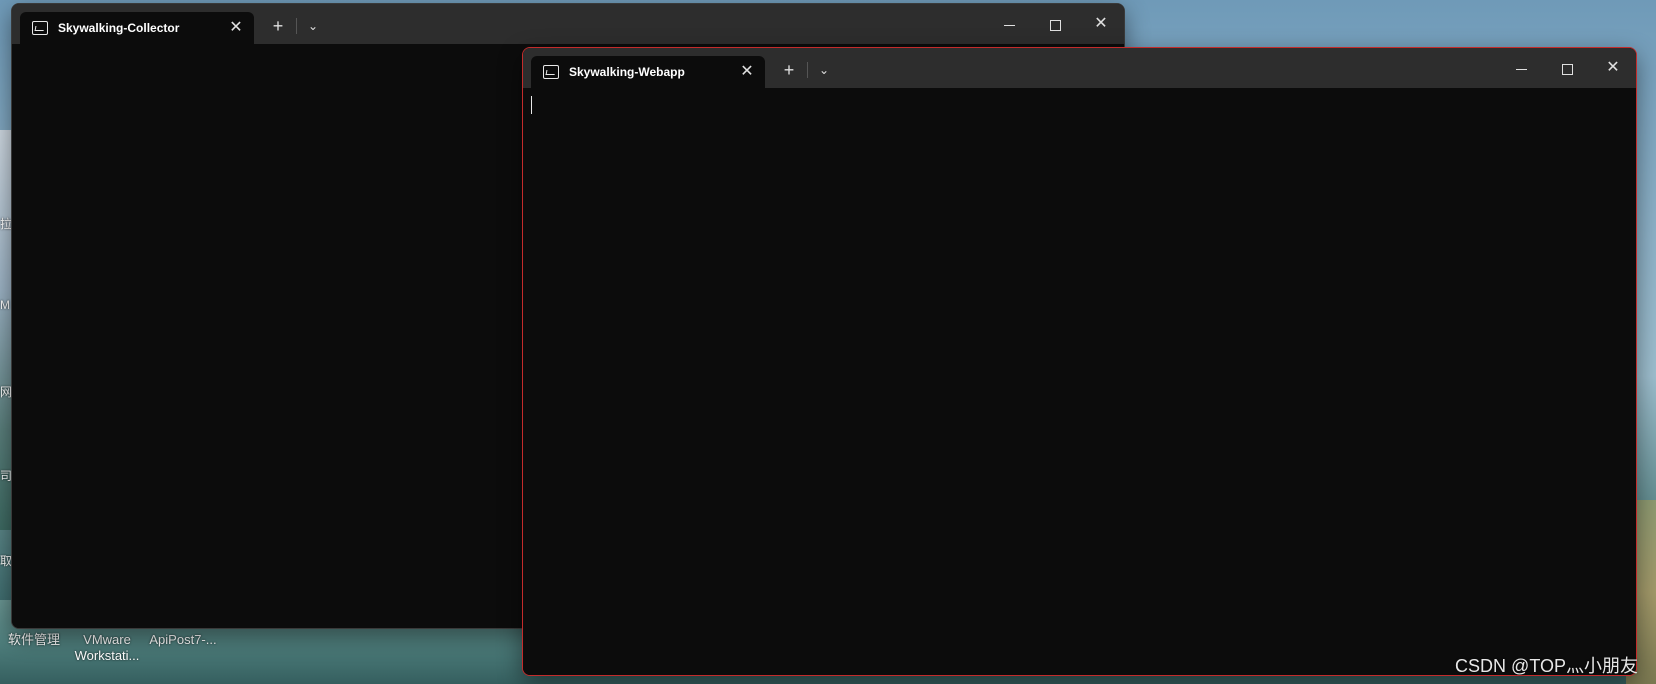 Image resolution: width=1656 pixels, height=684 pixels. I want to click on desktop-icon-software-manager: 软件管理, so click(34, 640).